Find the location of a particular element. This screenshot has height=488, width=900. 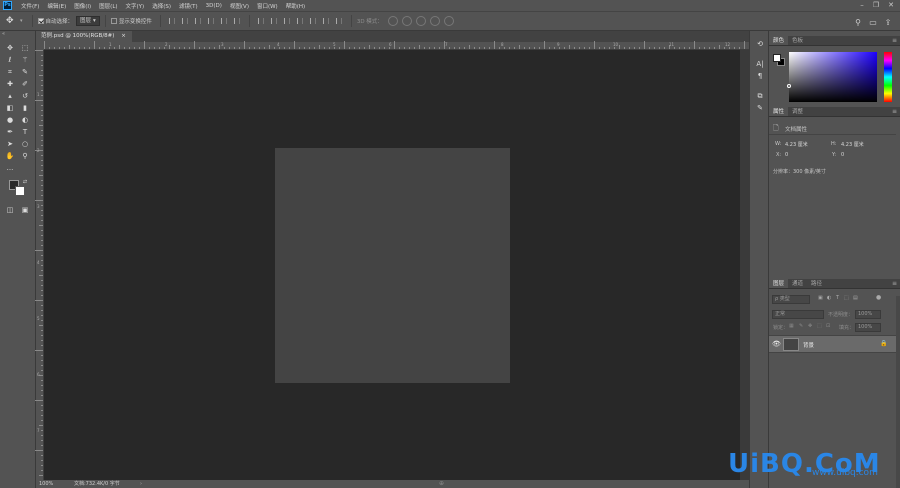

menu-layer: 图层(L) is located at coordinates (108, 6).